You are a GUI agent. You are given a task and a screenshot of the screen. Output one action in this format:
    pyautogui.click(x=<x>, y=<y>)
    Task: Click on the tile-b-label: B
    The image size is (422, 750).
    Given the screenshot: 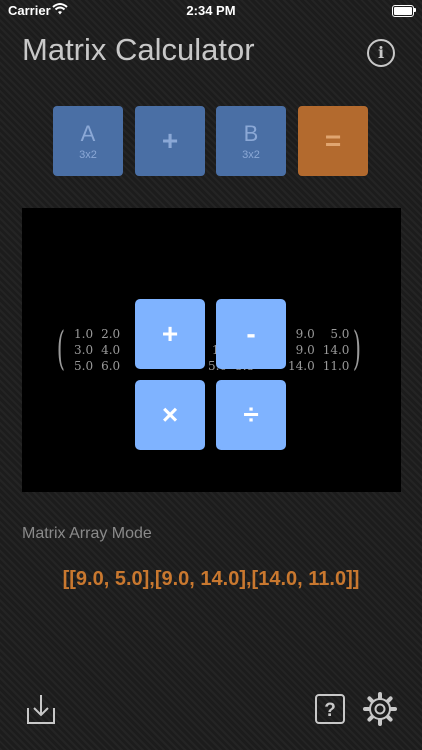 What is the action you would take?
    pyautogui.click(x=251, y=133)
    